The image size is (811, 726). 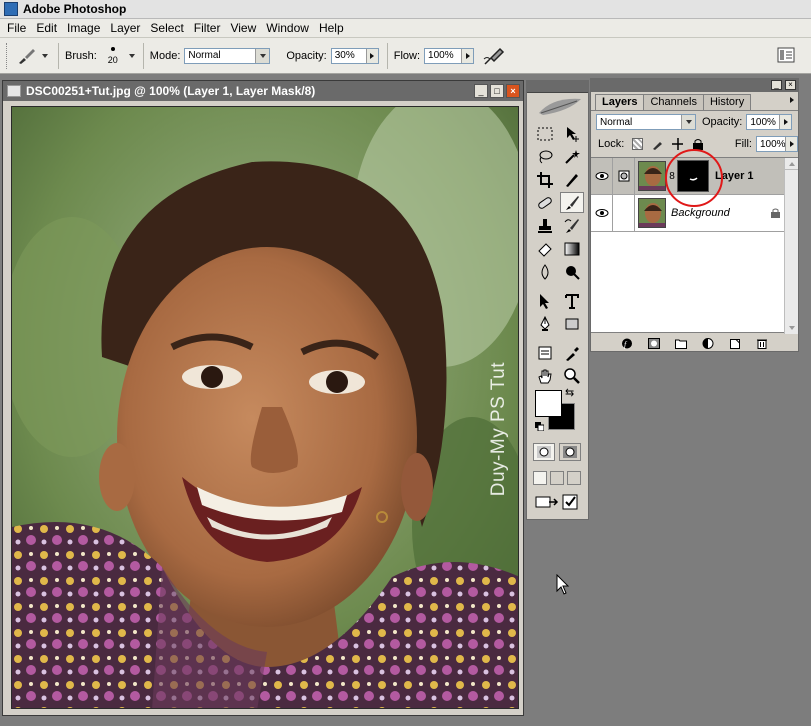 What do you see at coordinates (708, 343) in the screenshot?
I see `new-adjustment-layer-icon` at bounding box center [708, 343].